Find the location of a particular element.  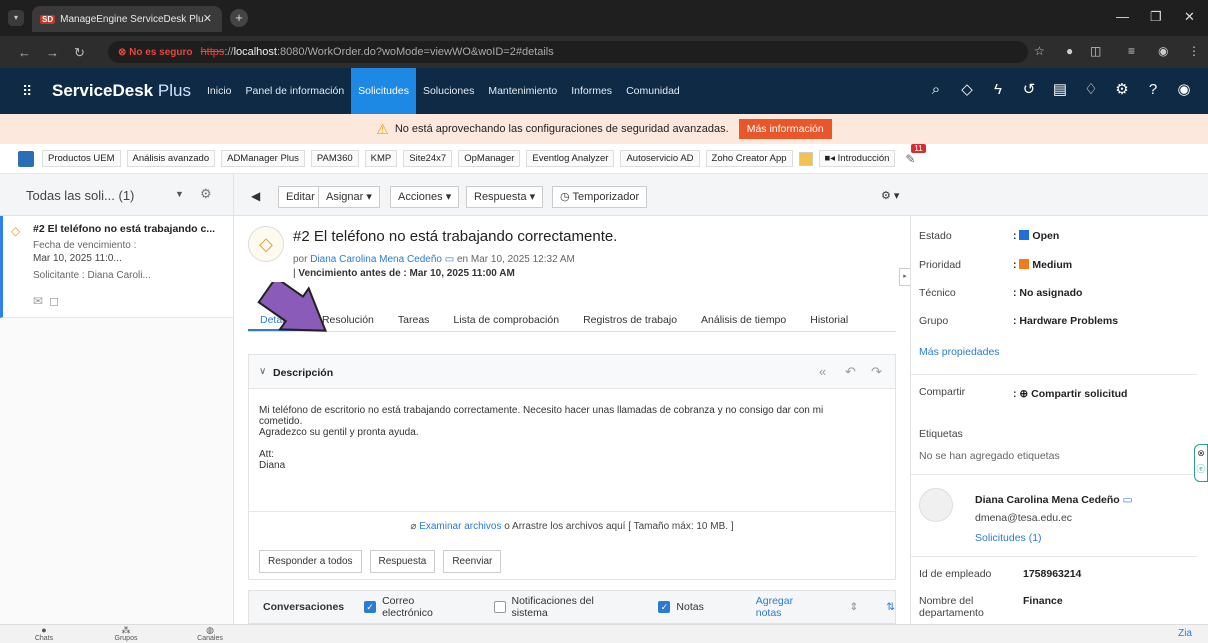

brand-logo: ServiceDesk Plus is located at coordinates (121, 91).